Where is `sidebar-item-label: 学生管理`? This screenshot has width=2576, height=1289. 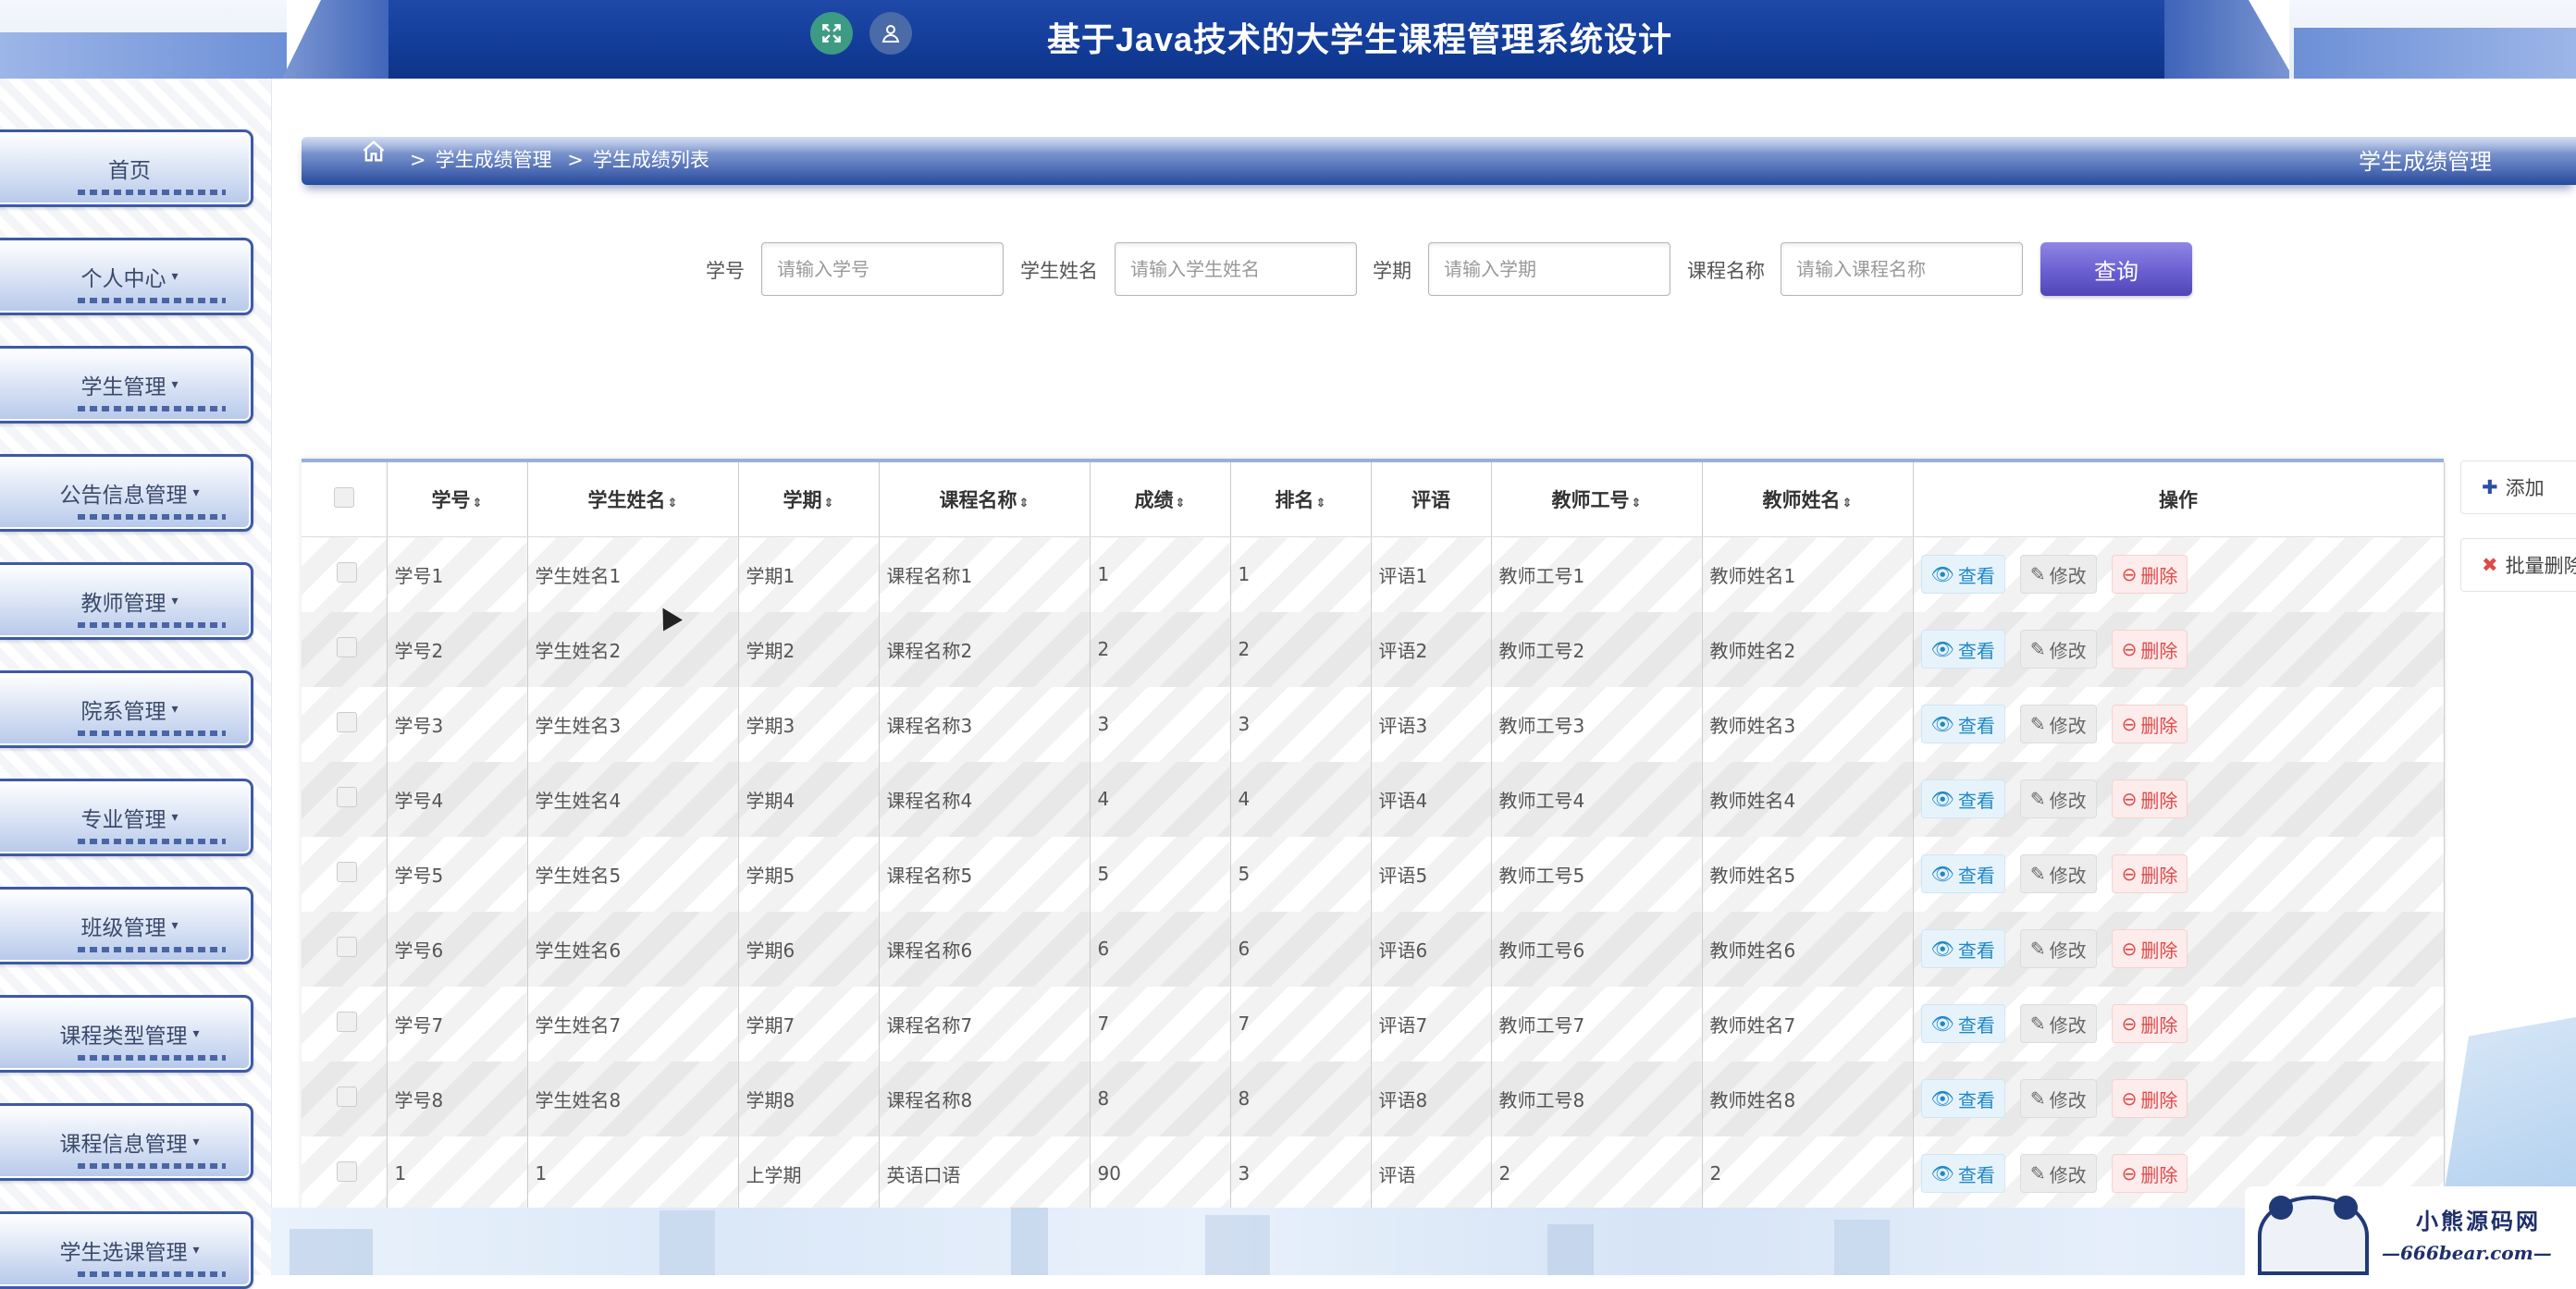
sidebar-item-label: 学生管理 is located at coordinates (123, 387).